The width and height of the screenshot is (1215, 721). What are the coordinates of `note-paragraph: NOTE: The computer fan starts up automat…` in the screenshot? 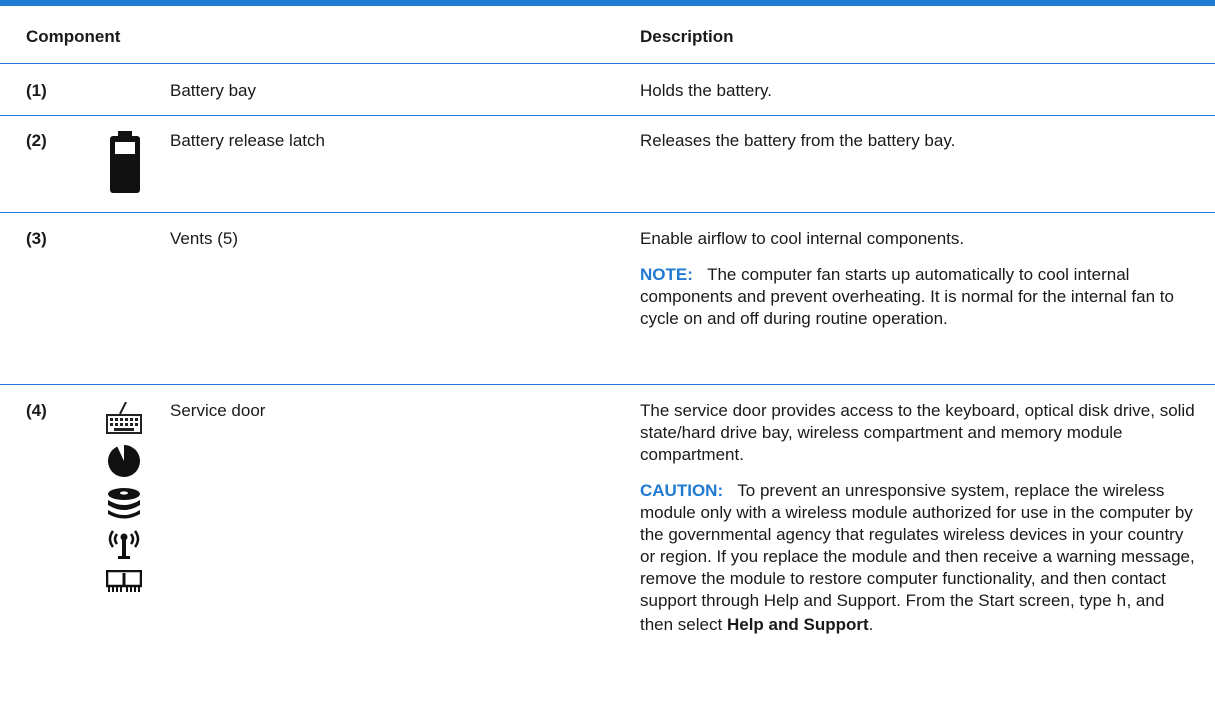 It's located at (920, 297).